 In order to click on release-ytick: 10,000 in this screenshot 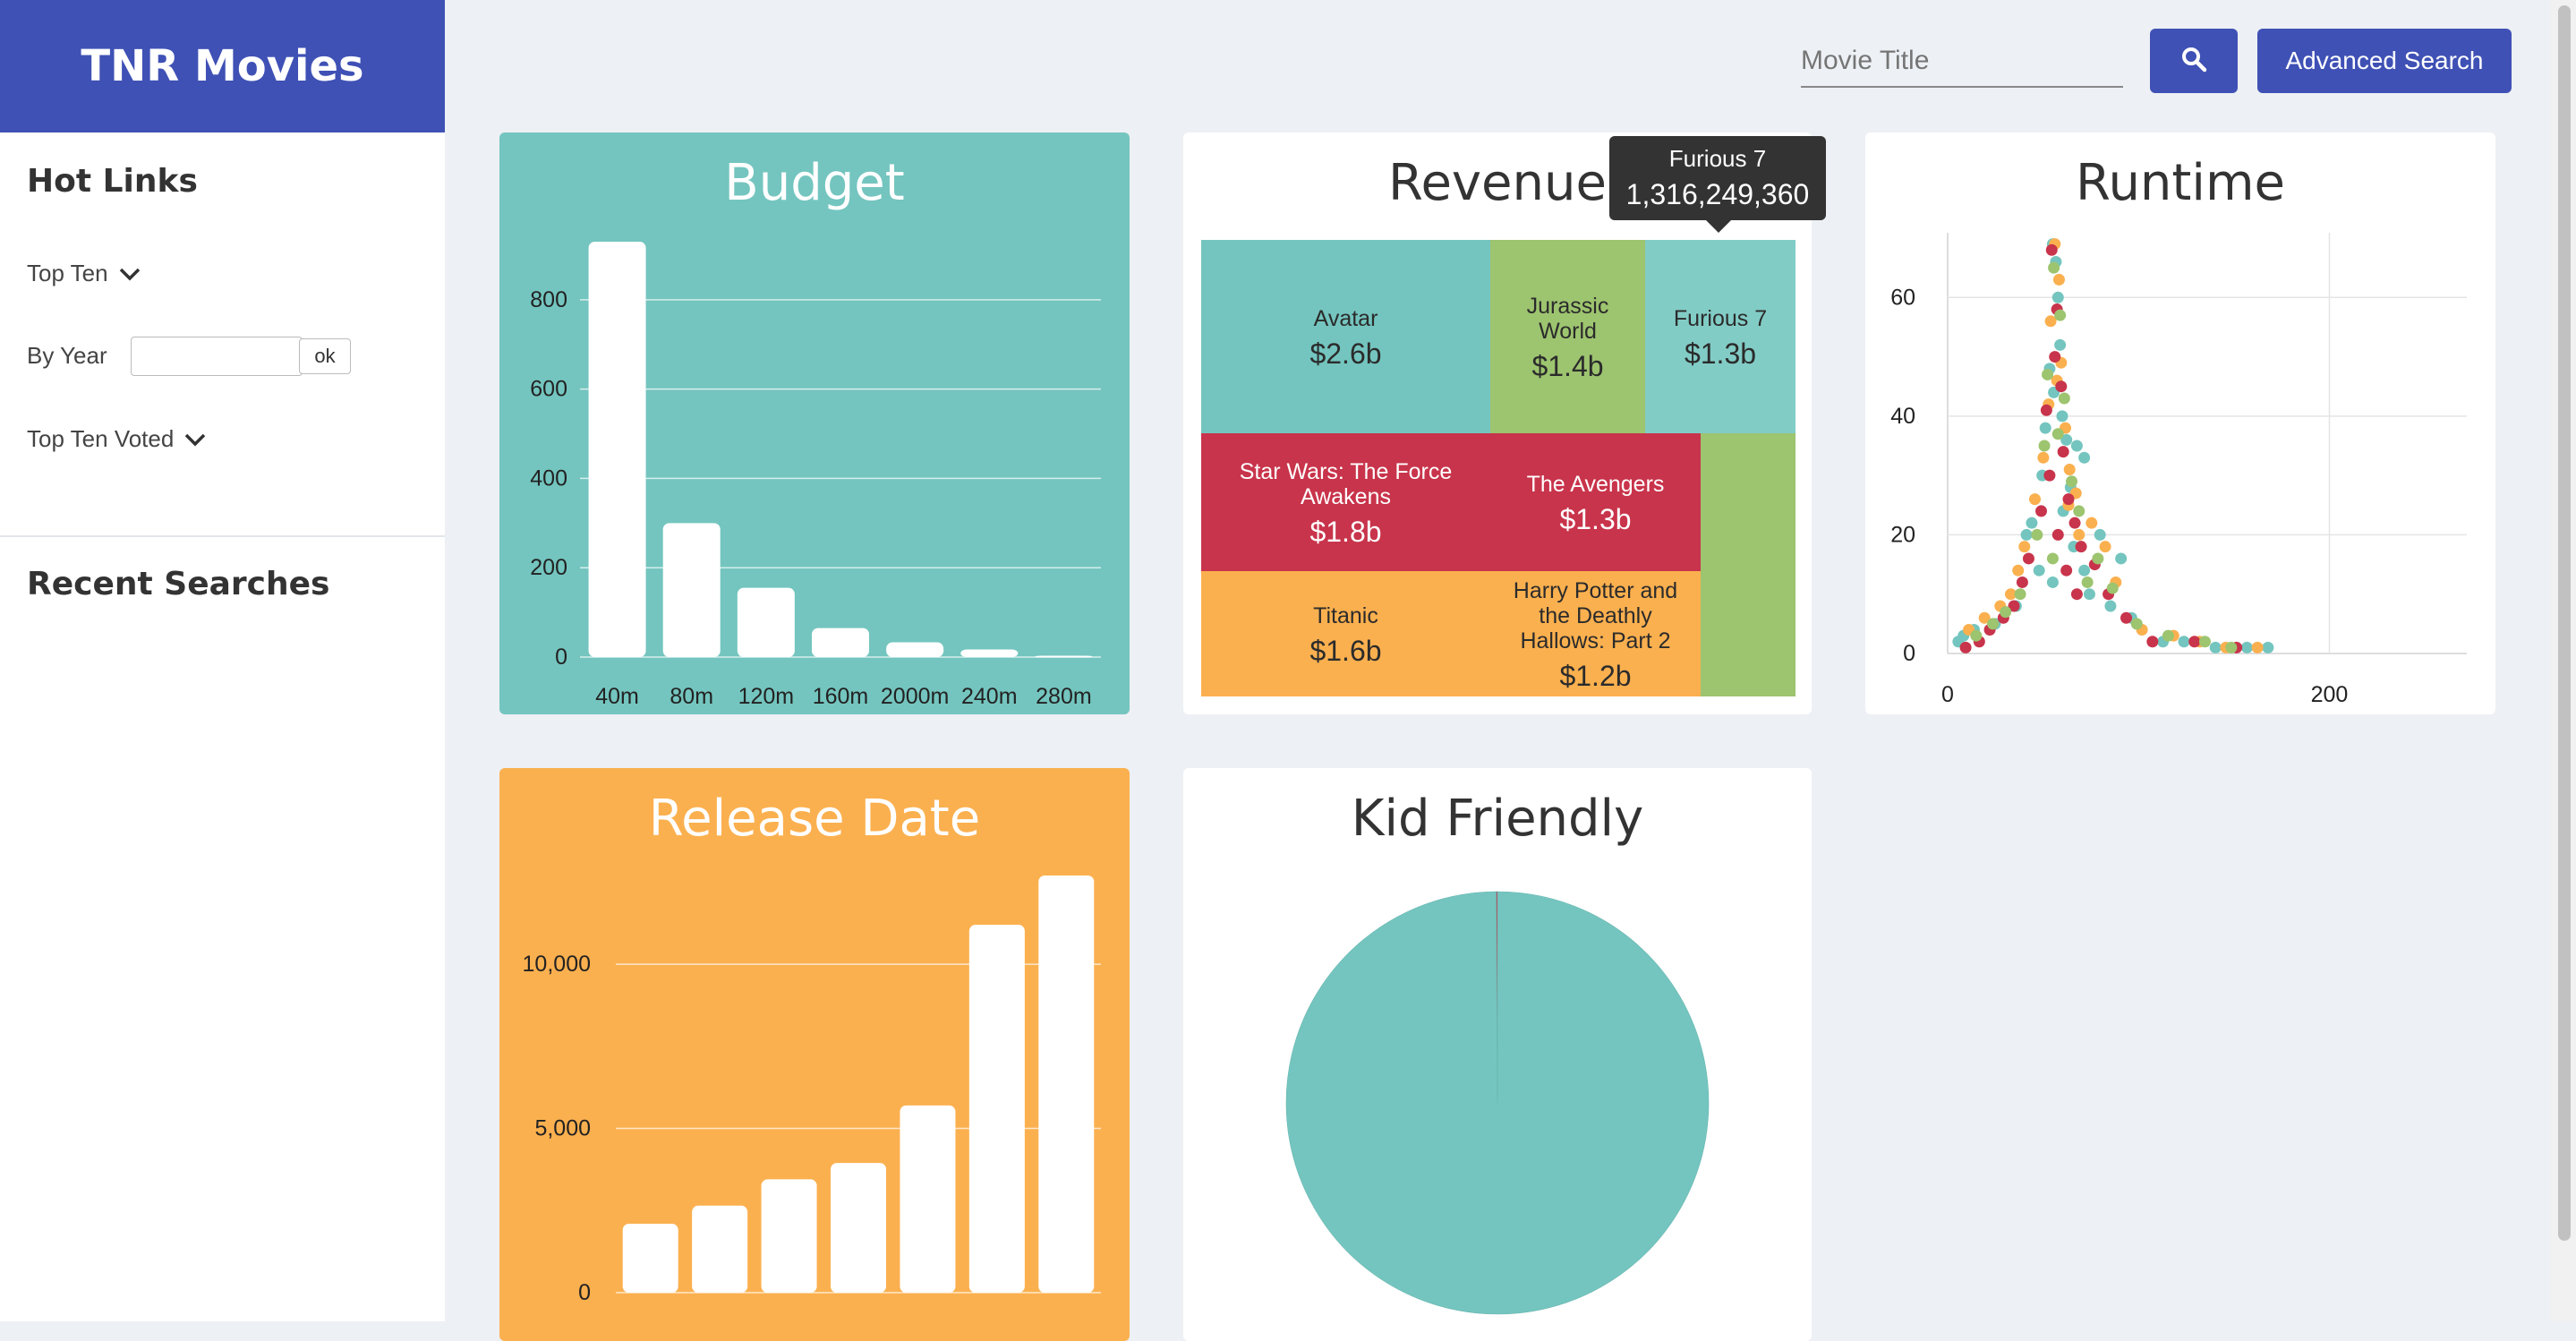, I will do `click(557, 965)`.